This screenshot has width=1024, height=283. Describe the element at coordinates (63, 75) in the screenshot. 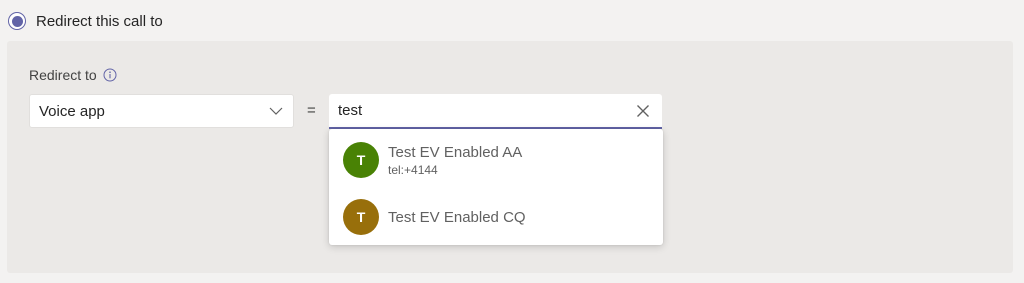

I see `redirect-to-label: Redirect to` at that location.